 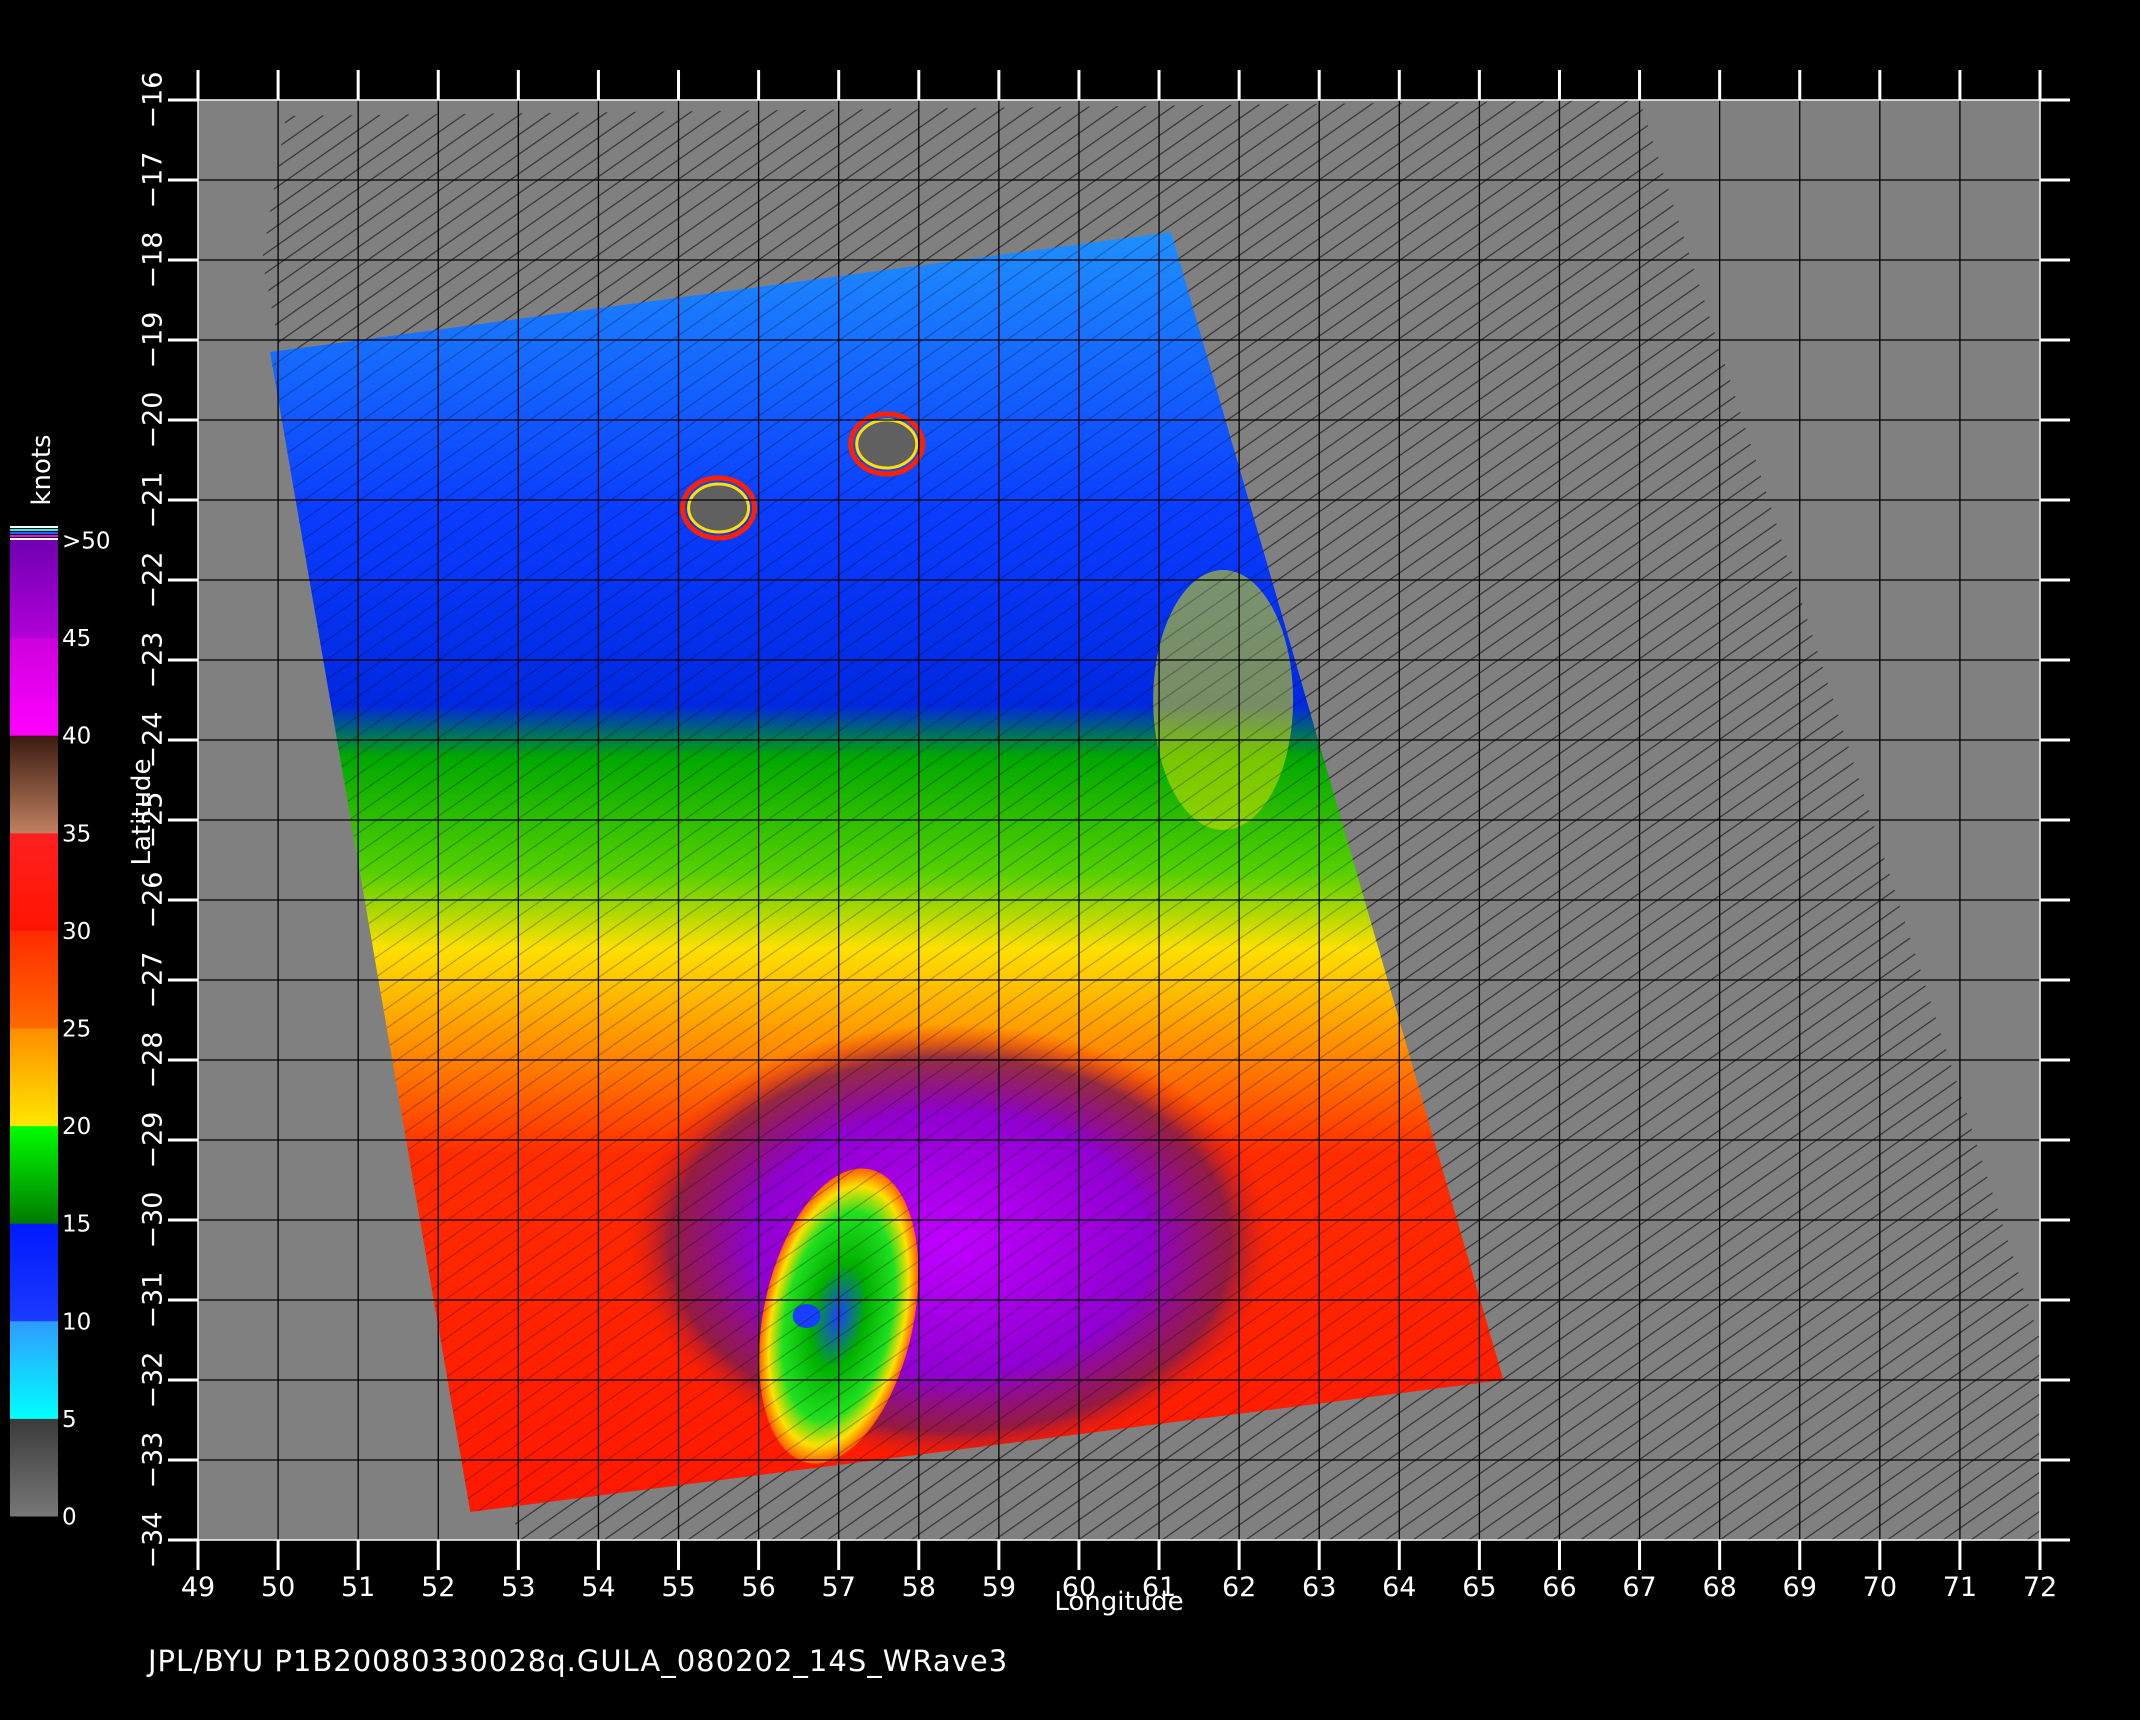 What do you see at coordinates (1239, 1587) in the screenshot?
I see `x-tick-label: 62` at bounding box center [1239, 1587].